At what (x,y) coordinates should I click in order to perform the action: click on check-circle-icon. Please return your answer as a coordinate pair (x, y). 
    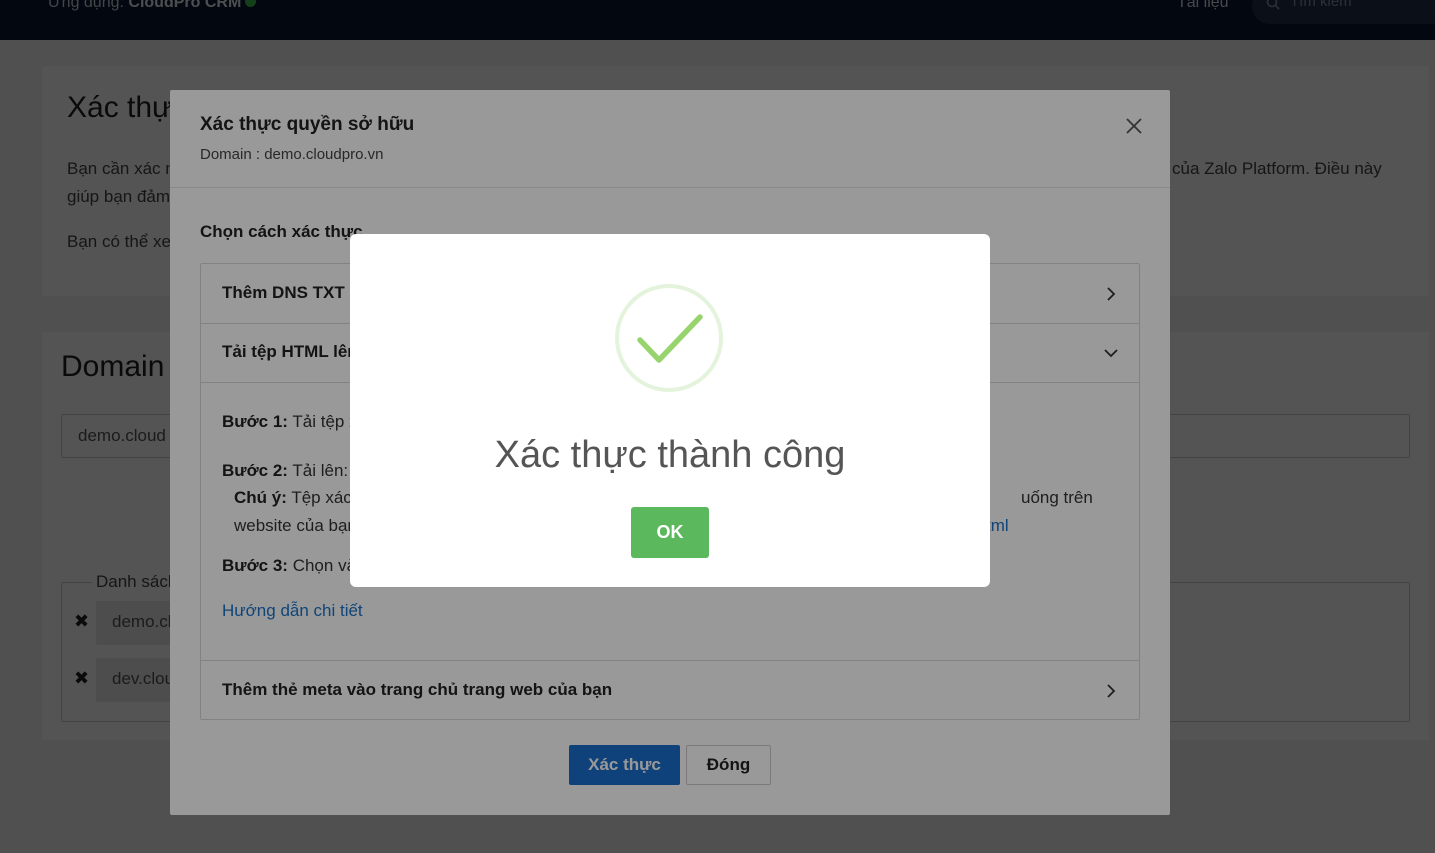
    Looking at the image, I should click on (669, 338).